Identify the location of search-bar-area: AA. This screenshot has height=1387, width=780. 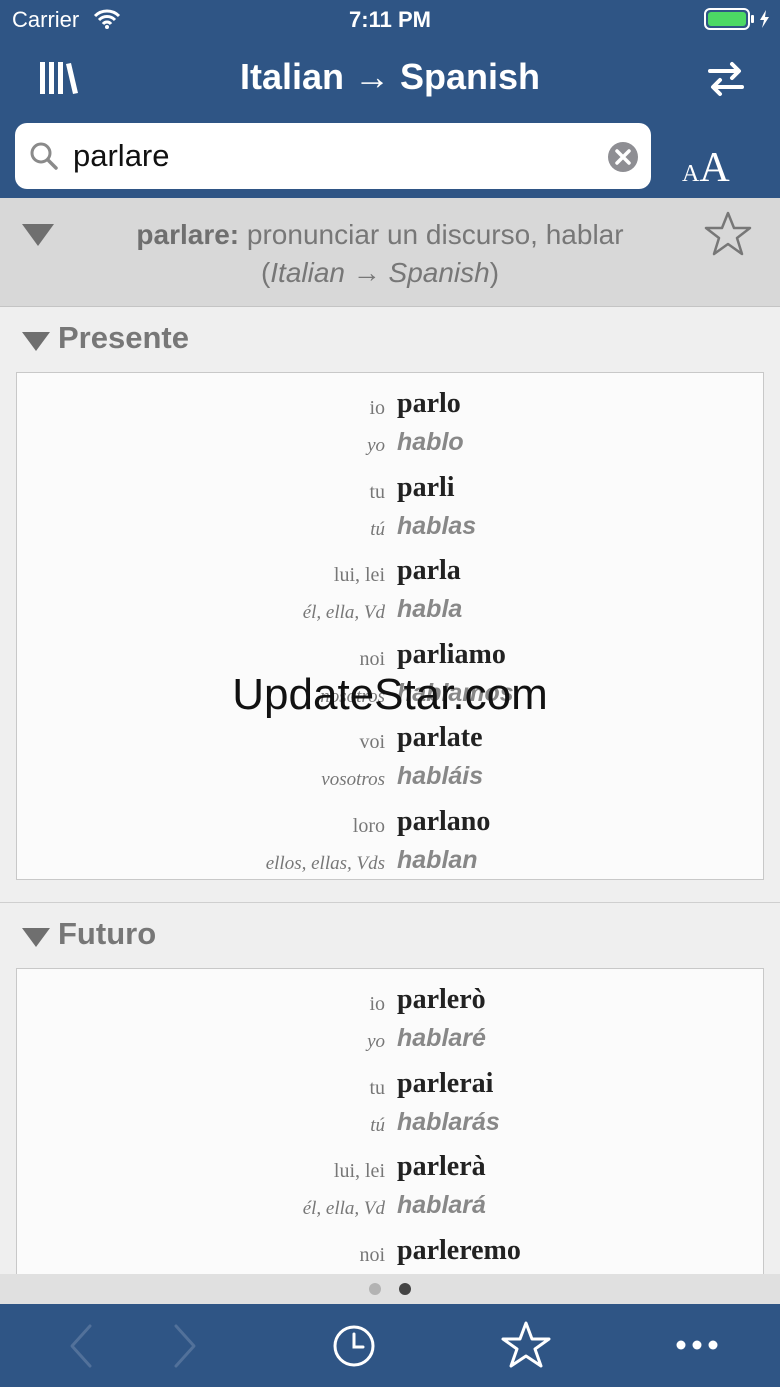
(390, 160).